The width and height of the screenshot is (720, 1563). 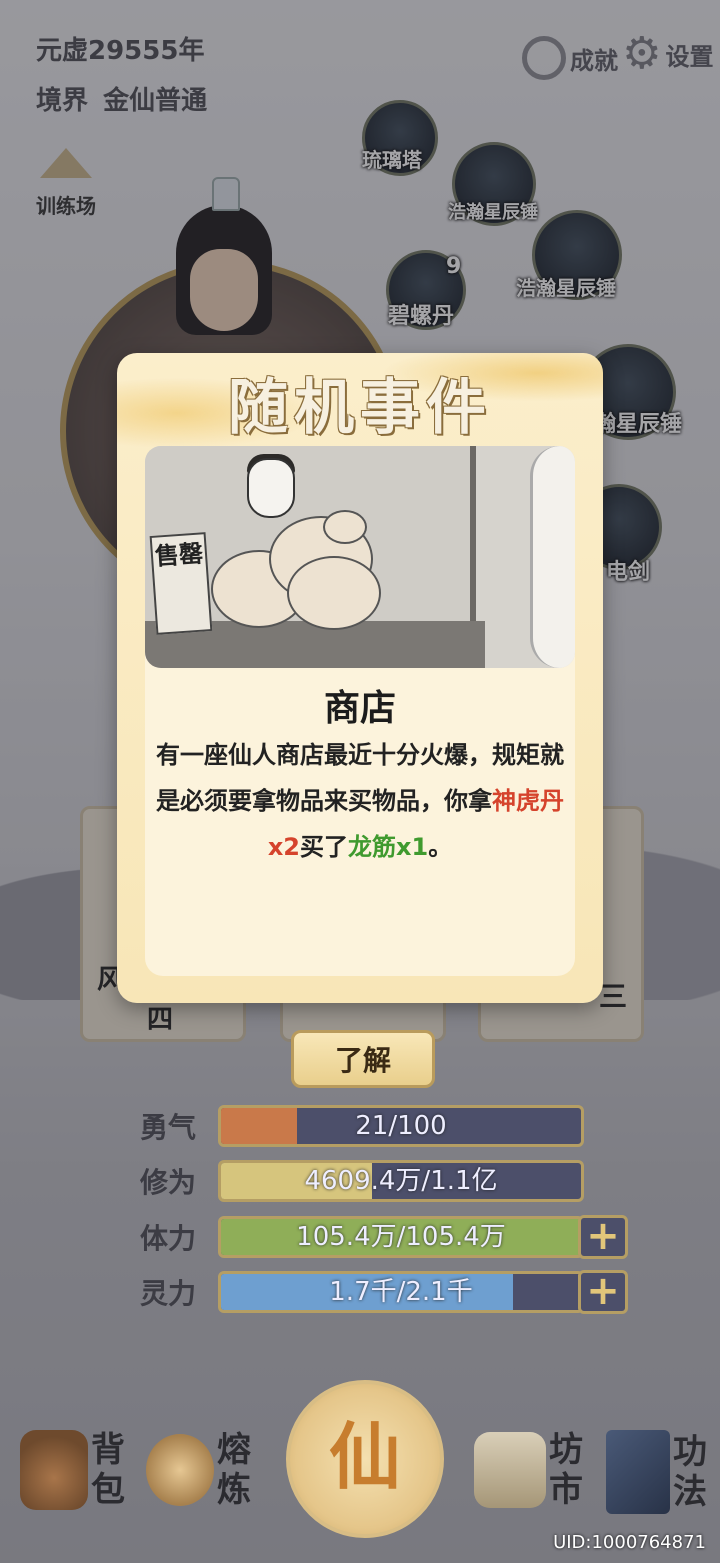 I want to click on event-item-got: 龙筋x1, so click(x=388, y=847).